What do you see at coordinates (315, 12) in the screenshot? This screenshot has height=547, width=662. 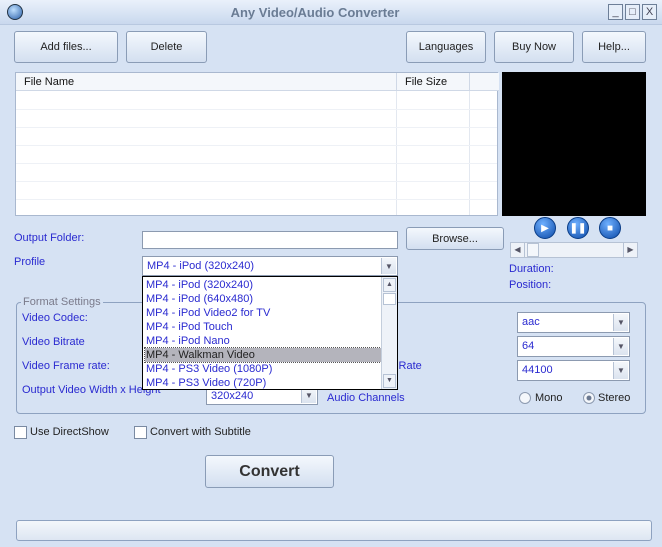 I see `window-title: Any Video/Audio Converter` at bounding box center [315, 12].